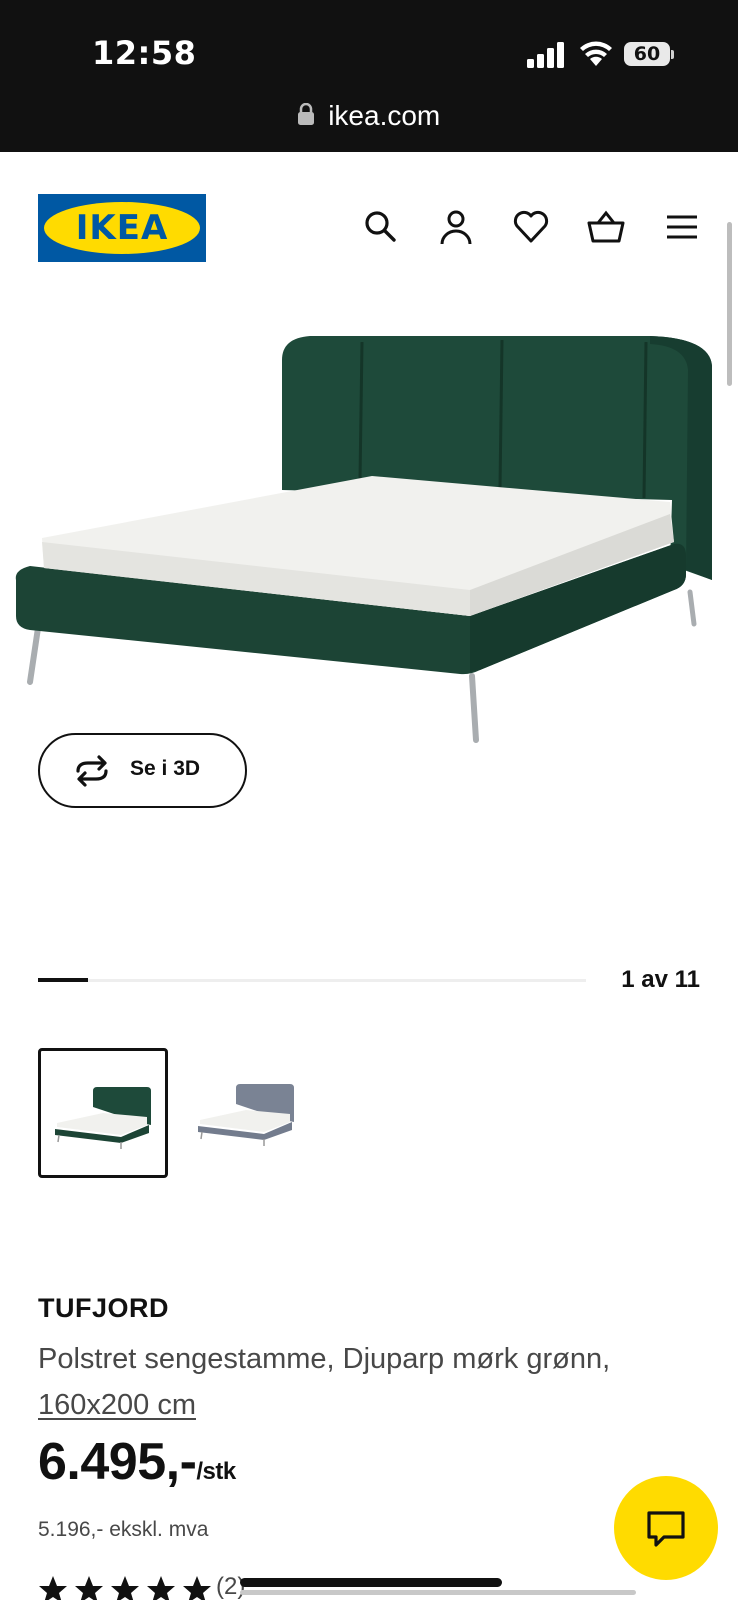  I want to click on product-size-link: 160x200 cm, so click(117, 1405).